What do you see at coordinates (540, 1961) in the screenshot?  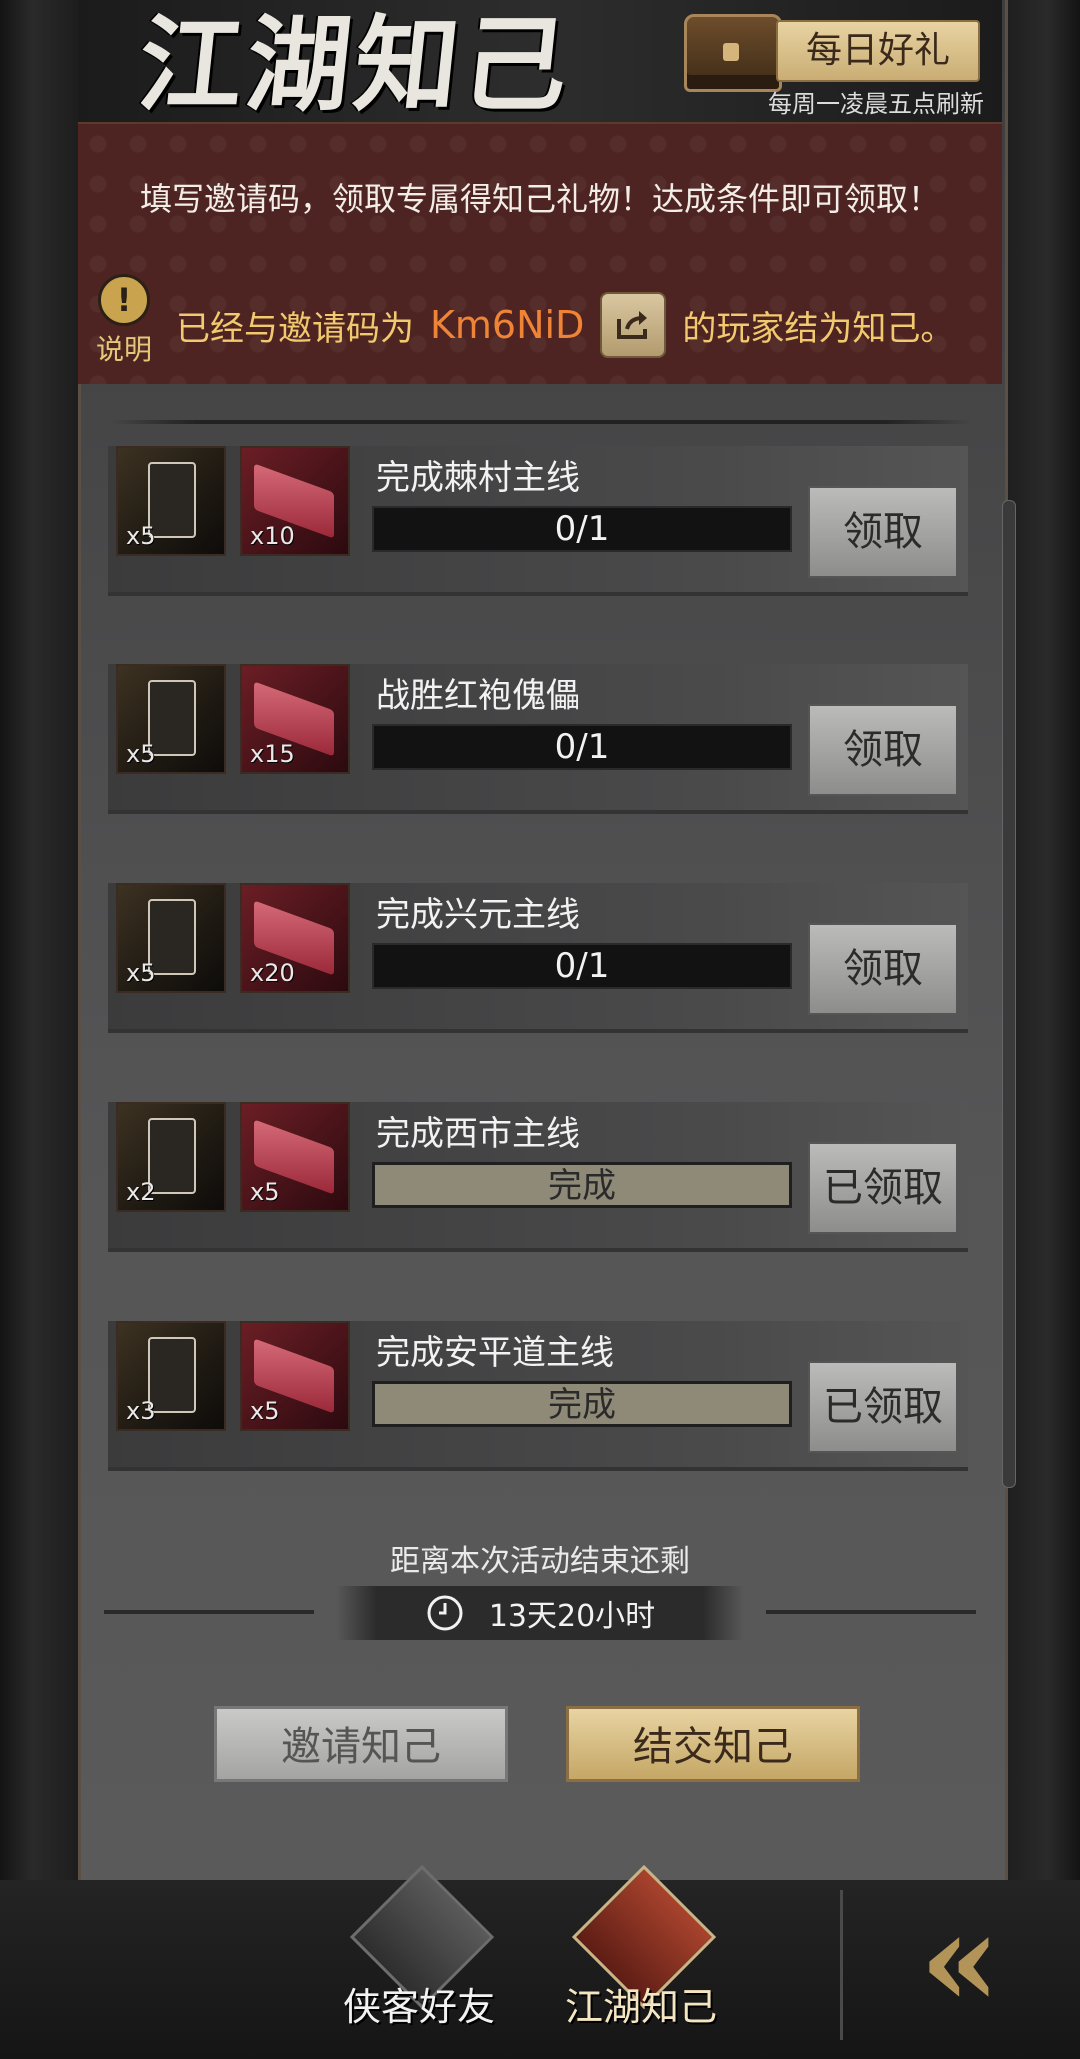 I see `bottom-nav: 侠客好友 江湖知己 «` at bounding box center [540, 1961].